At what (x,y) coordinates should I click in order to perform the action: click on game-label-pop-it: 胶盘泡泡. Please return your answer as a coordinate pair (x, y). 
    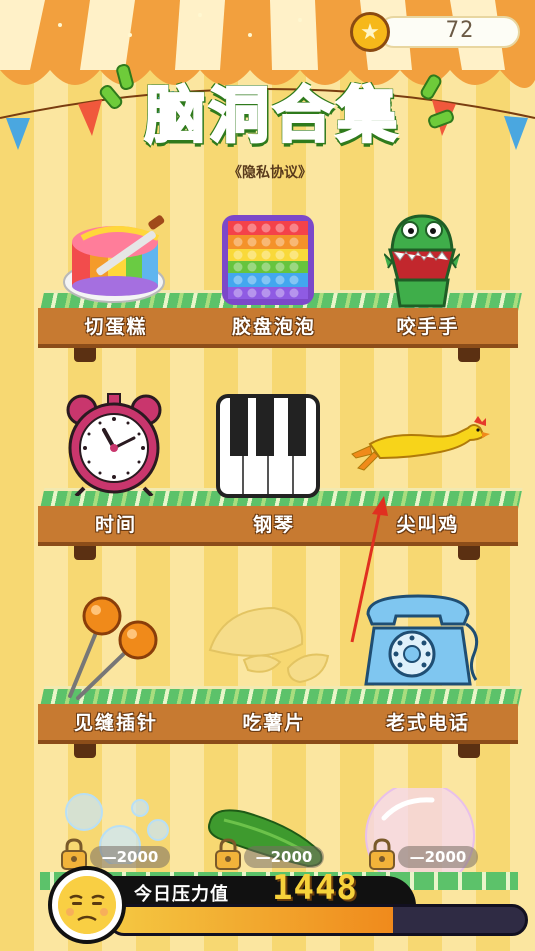
    Looking at the image, I should click on (274, 325).